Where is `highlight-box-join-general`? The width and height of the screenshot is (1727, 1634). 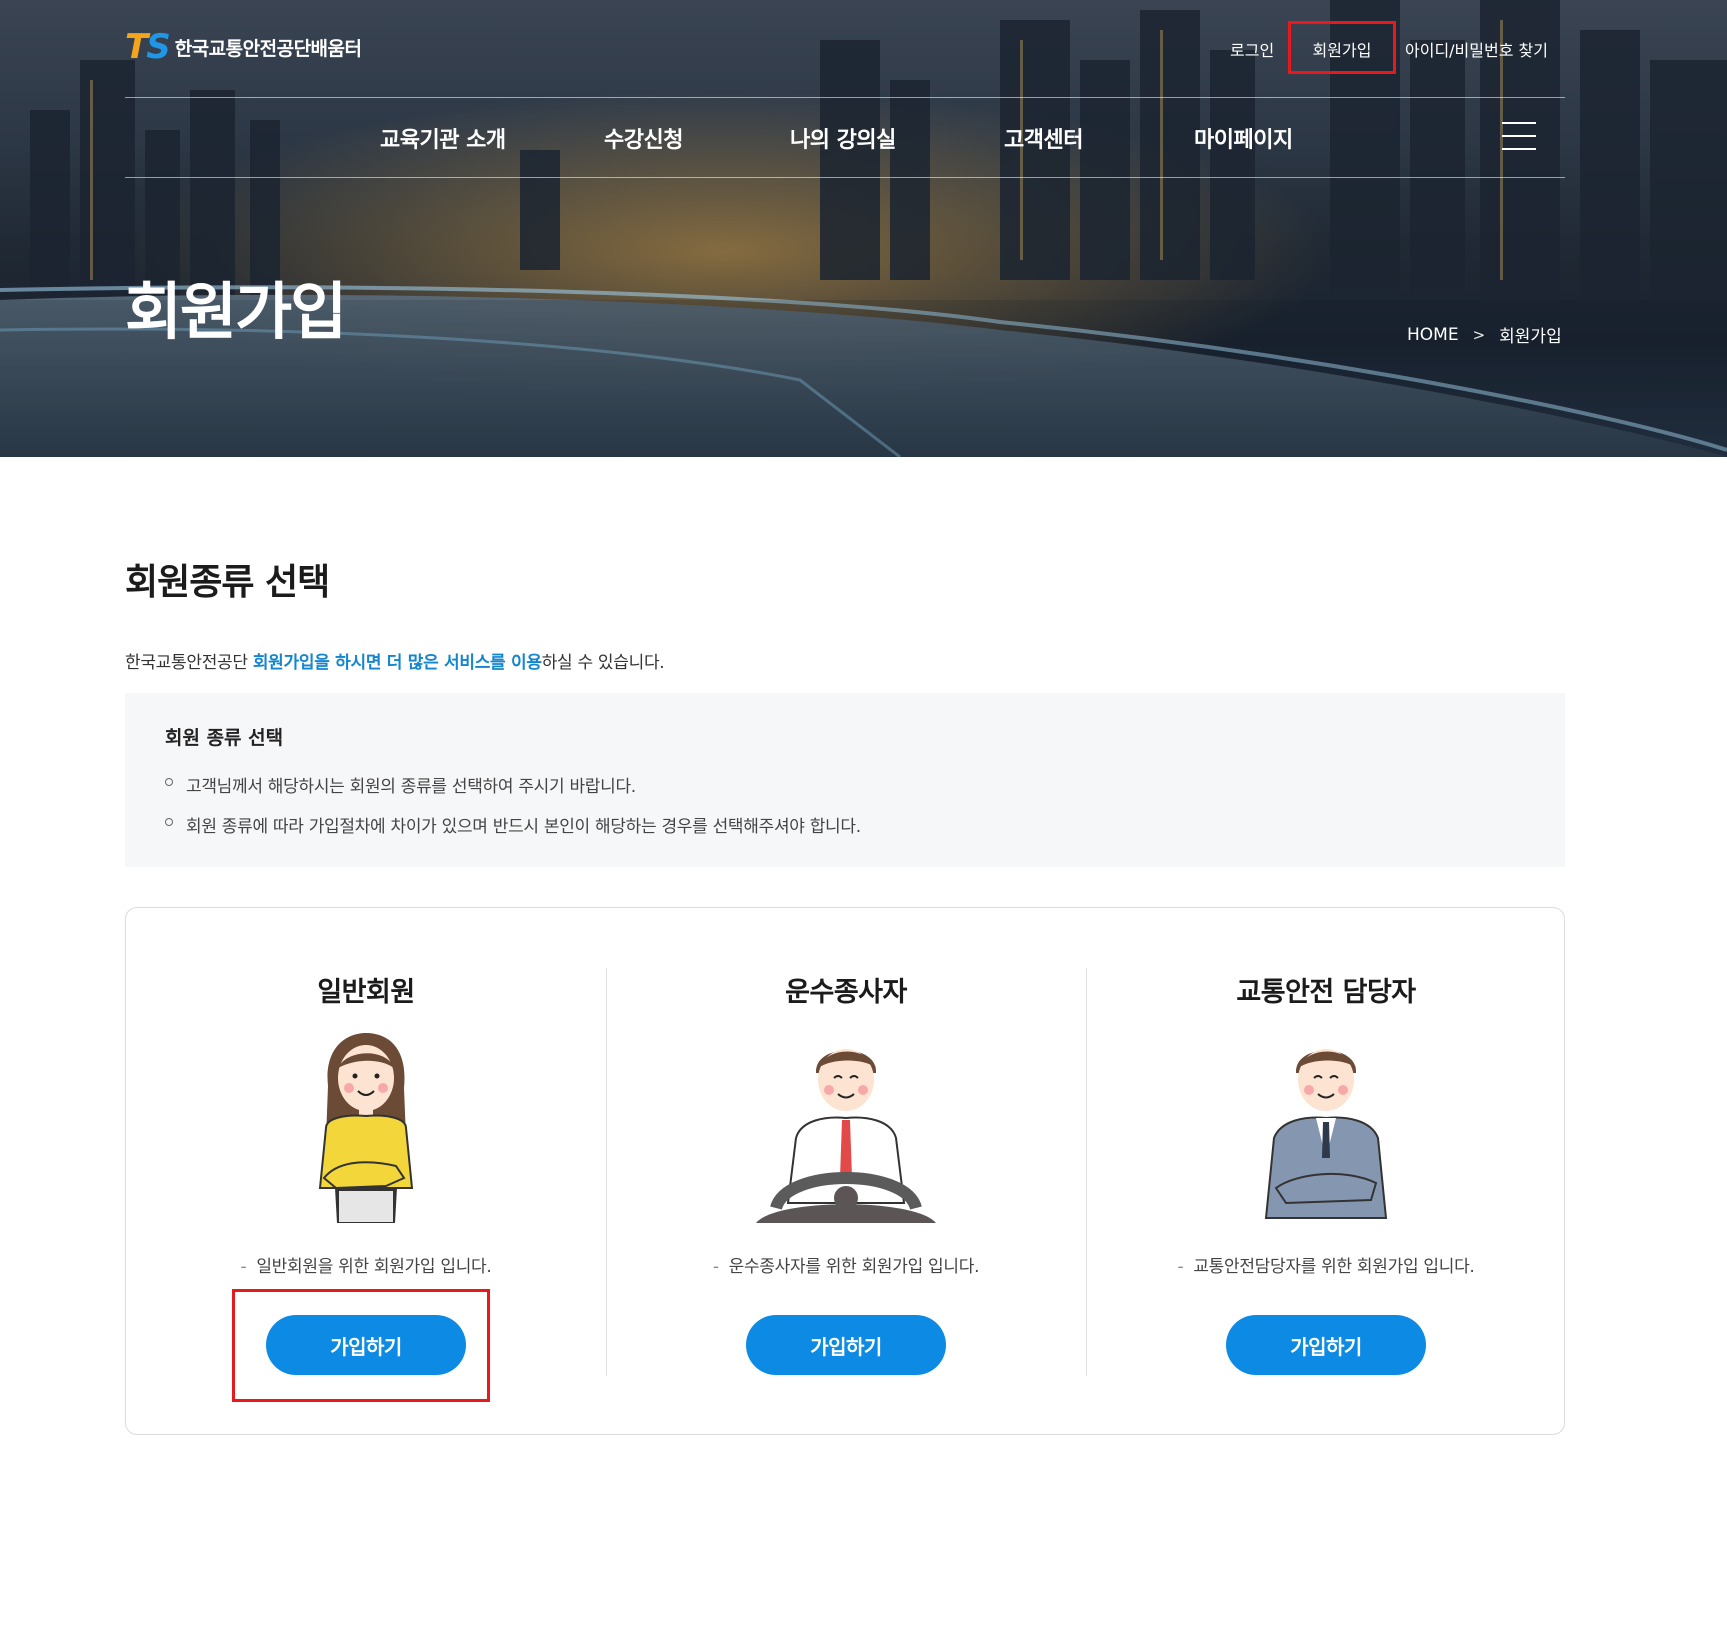 highlight-box-join-general is located at coordinates (361, 1345).